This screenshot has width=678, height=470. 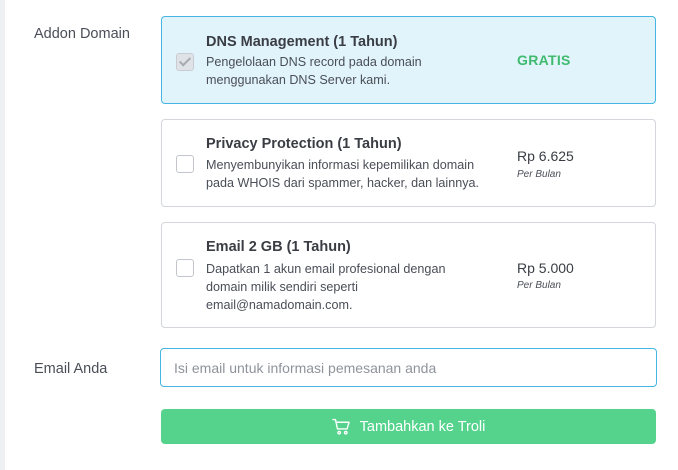 What do you see at coordinates (314, 62) in the screenshot?
I see `addon-description-line: Pengelolaan DNS record pada domain` at bounding box center [314, 62].